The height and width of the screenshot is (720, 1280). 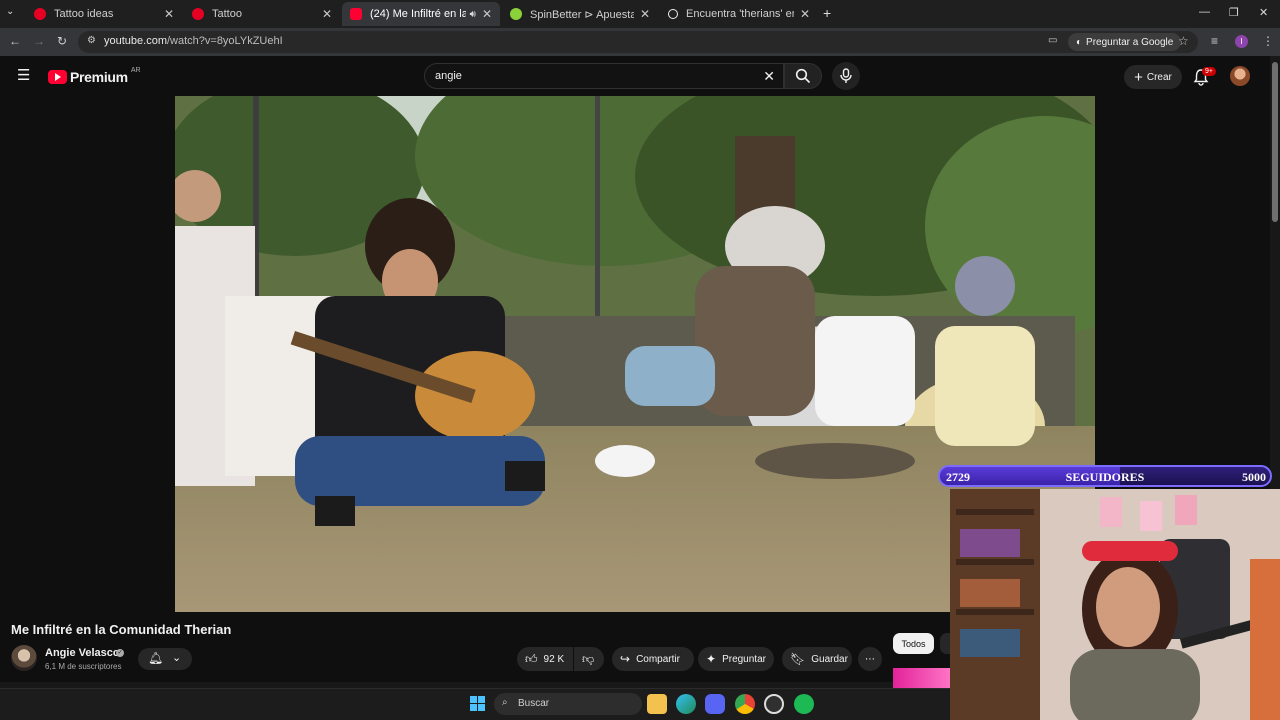 What do you see at coordinates (505, 702) in the screenshot?
I see `search-icon: ⌕` at bounding box center [505, 702].